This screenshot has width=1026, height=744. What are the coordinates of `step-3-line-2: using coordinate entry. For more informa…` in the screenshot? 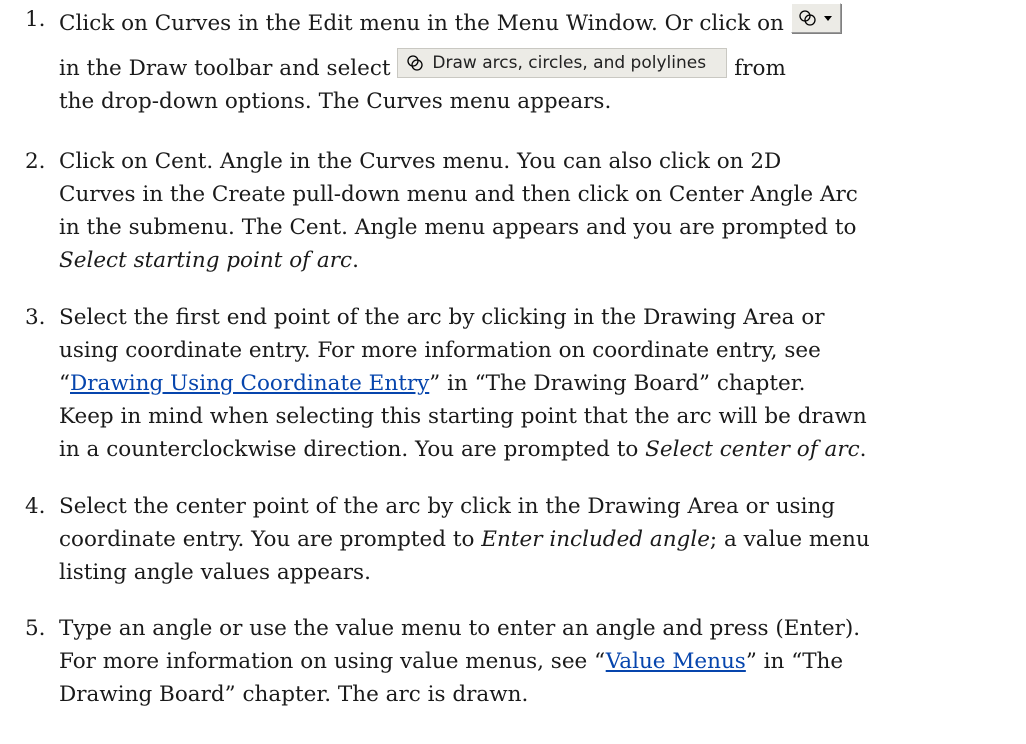 It's located at (440, 350).